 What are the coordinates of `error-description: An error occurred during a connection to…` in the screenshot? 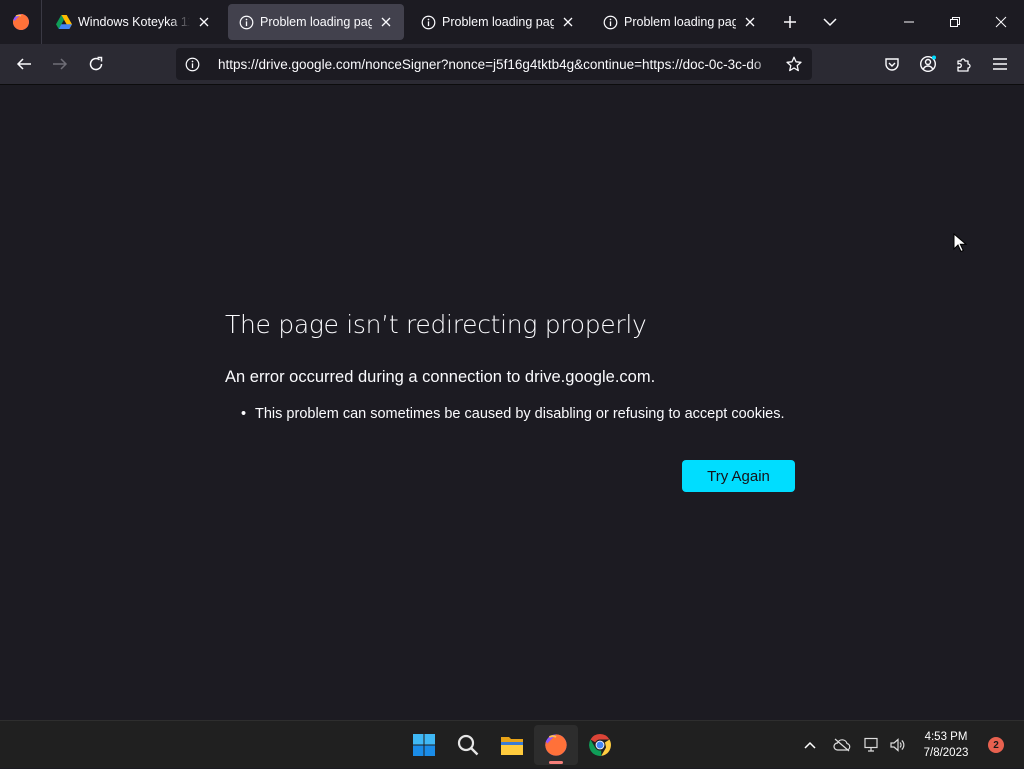 It's located at (440, 377).